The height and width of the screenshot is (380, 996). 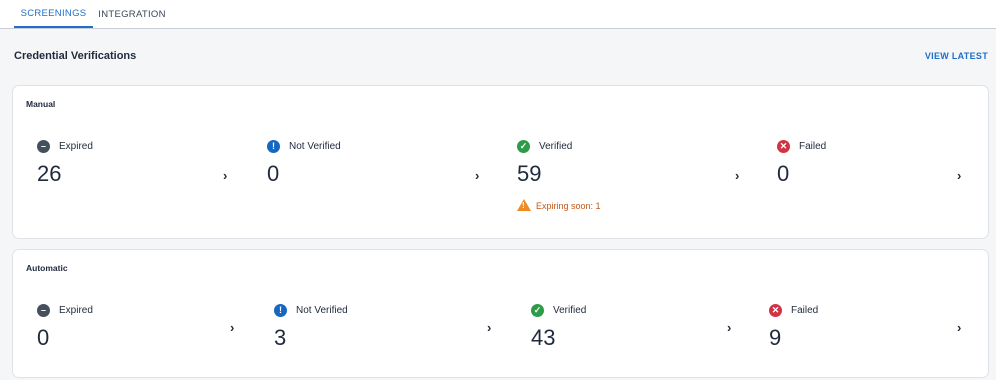 What do you see at coordinates (53, 14) in the screenshot?
I see `tab-screenings: SCREENINGS` at bounding box center [53, 14].